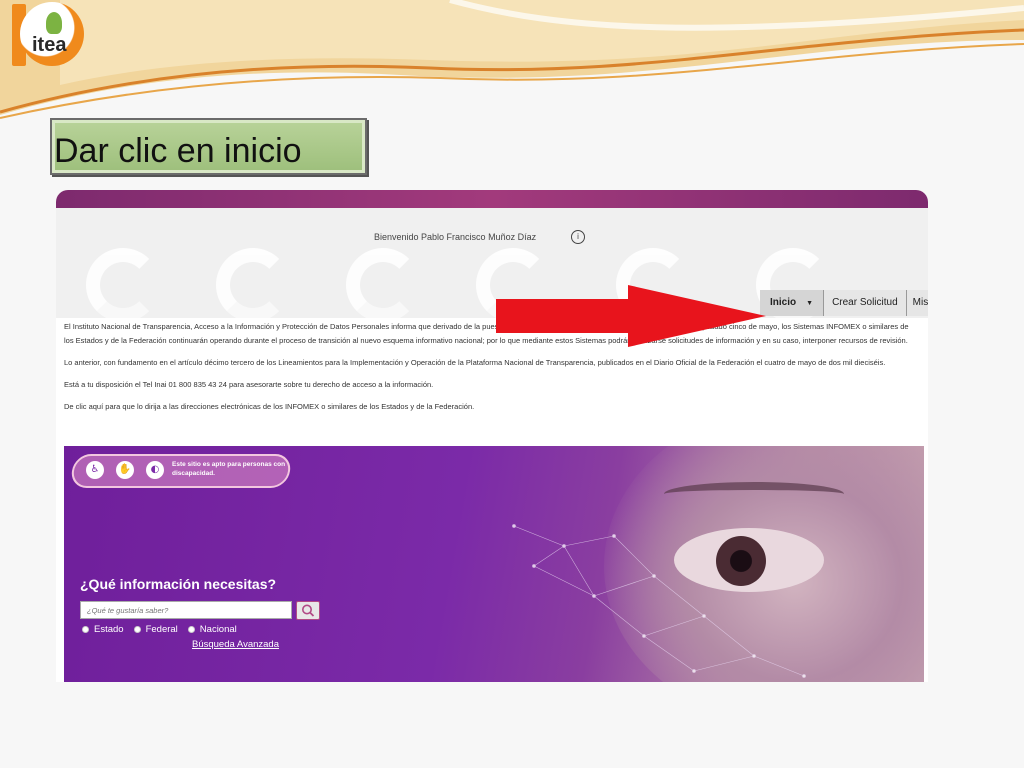 This screenshot has height=768, width=1024. I want to click on info-icon: i, so click(578, 237).